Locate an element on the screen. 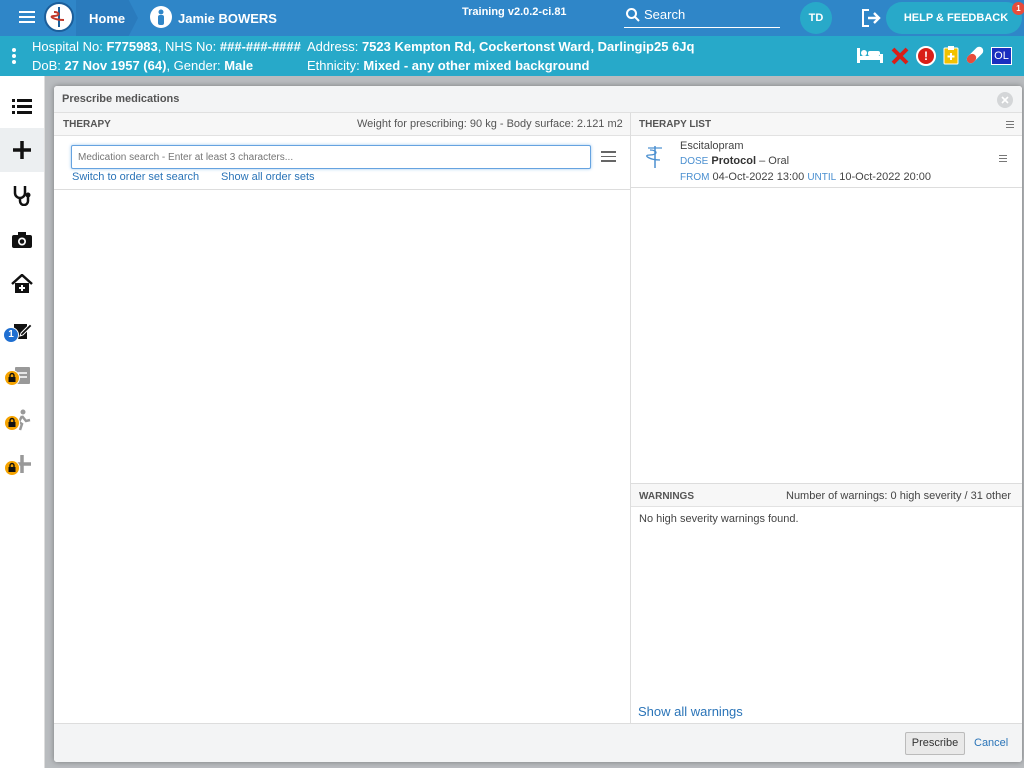 Image resolution: width=1024 pixels, height=768 pixels. hospital-no-label: Hospital No: is located at coordinates (67, 46).